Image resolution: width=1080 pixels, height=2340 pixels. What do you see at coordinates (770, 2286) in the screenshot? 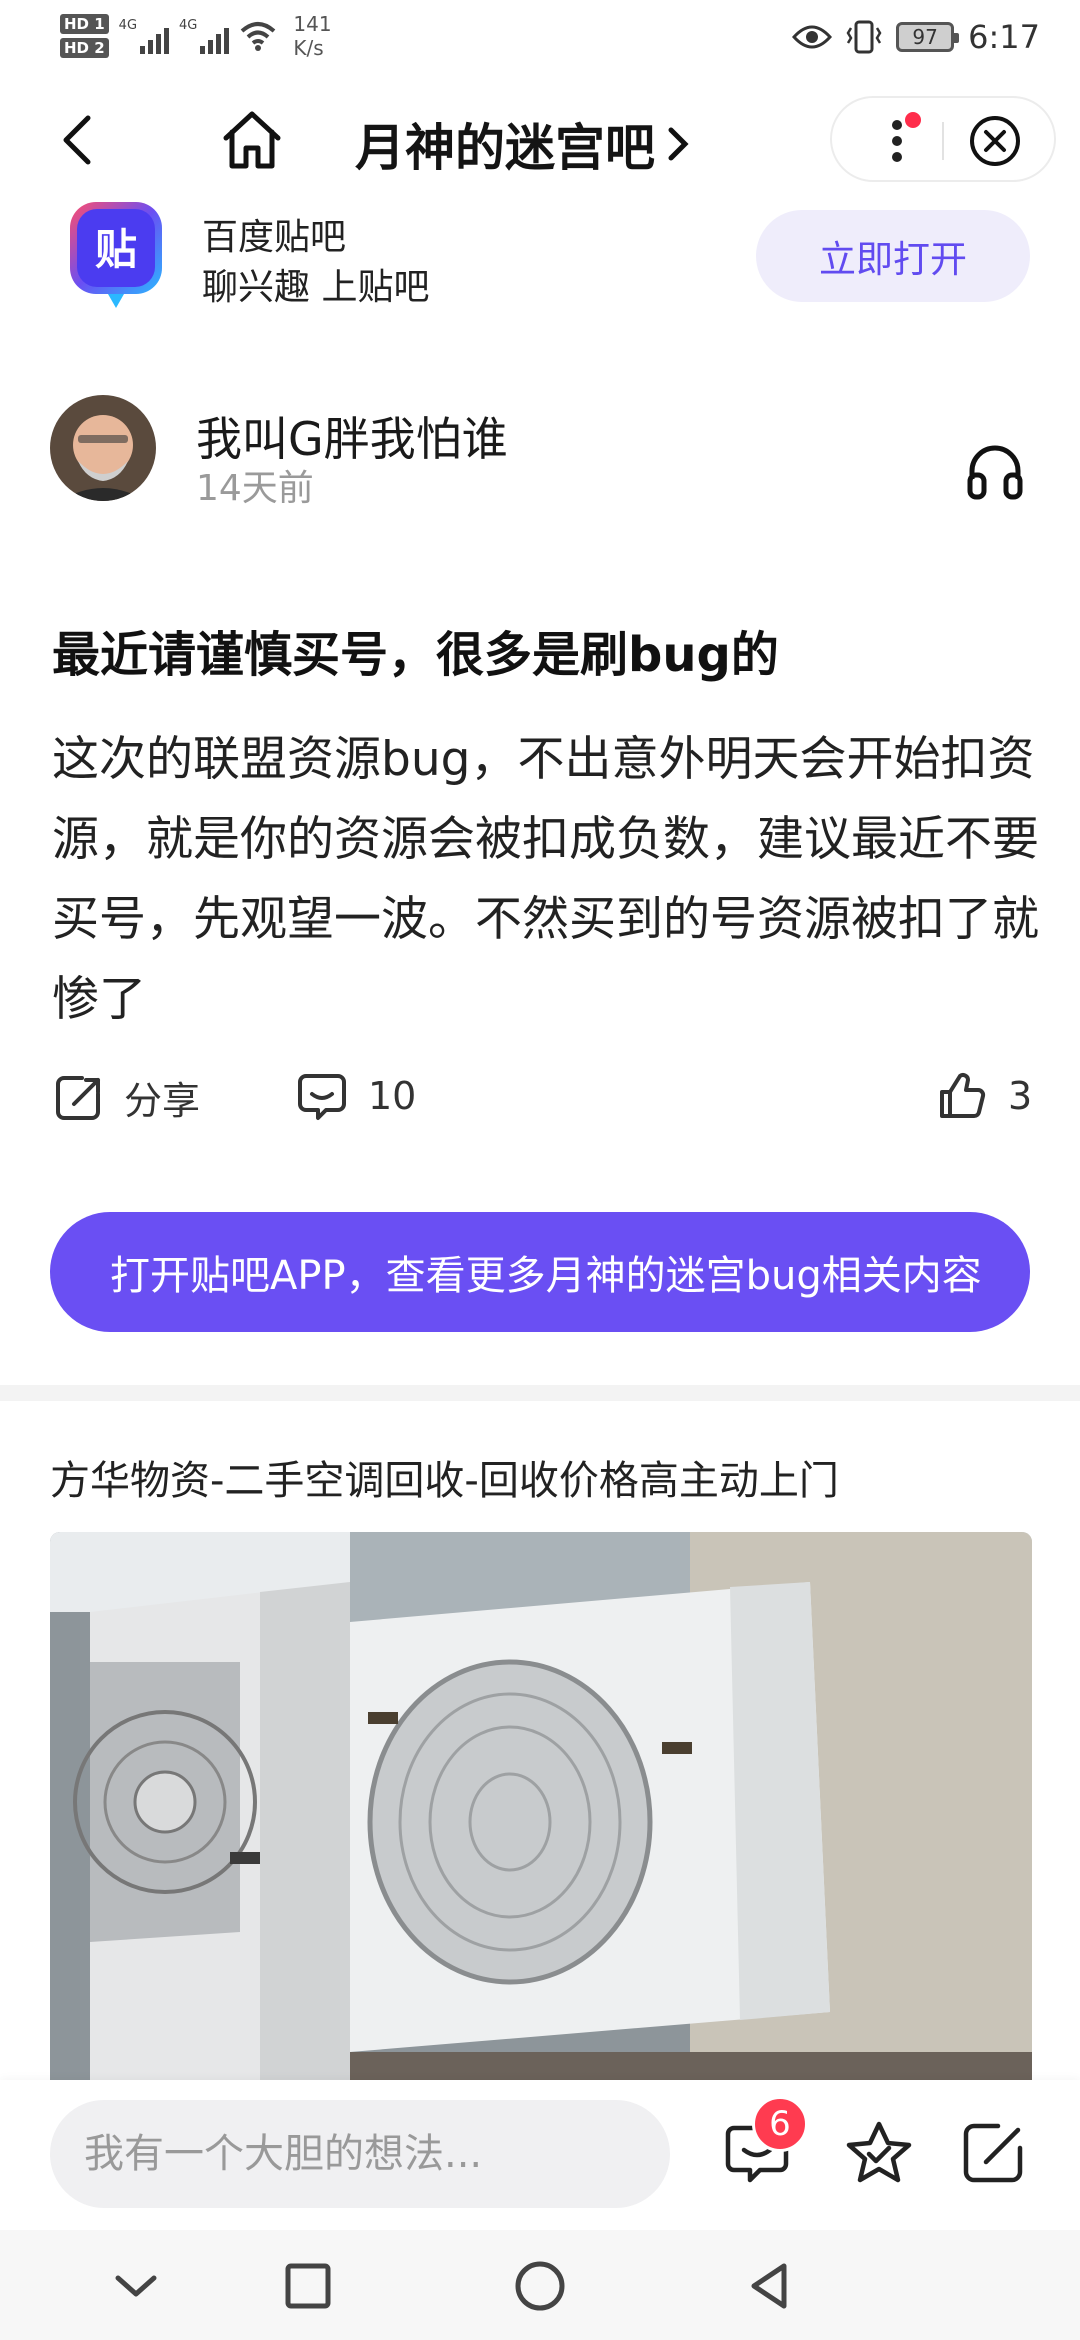
I see `back-triangle-icon` at bounding box center [770, 2286].